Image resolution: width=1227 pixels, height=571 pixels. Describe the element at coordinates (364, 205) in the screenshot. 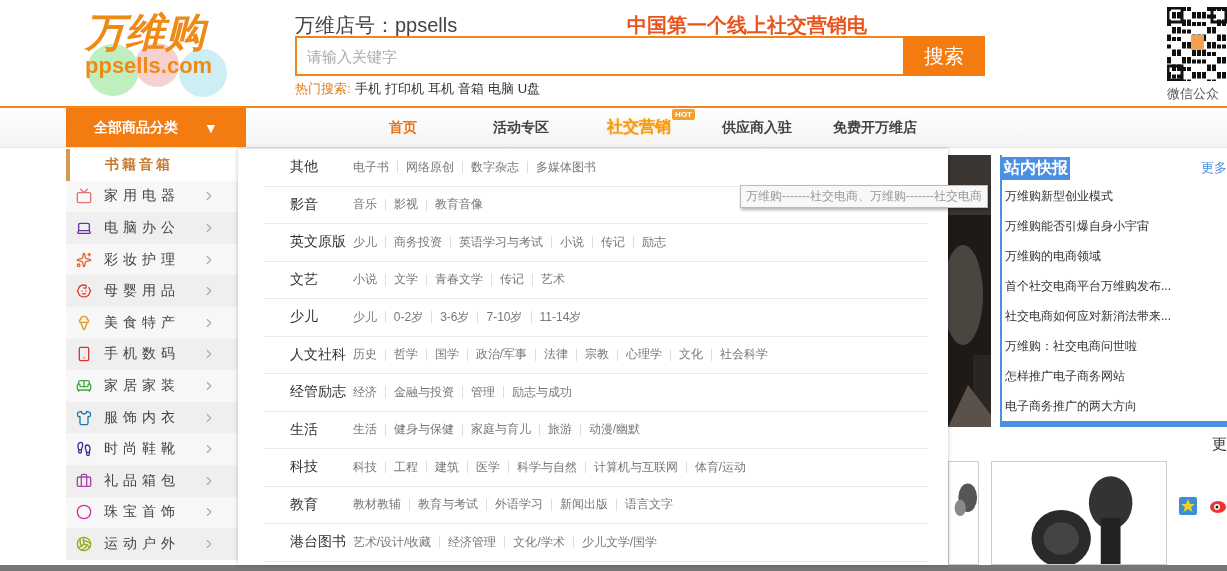

I see `subcategory-link: 音乐` at that location.